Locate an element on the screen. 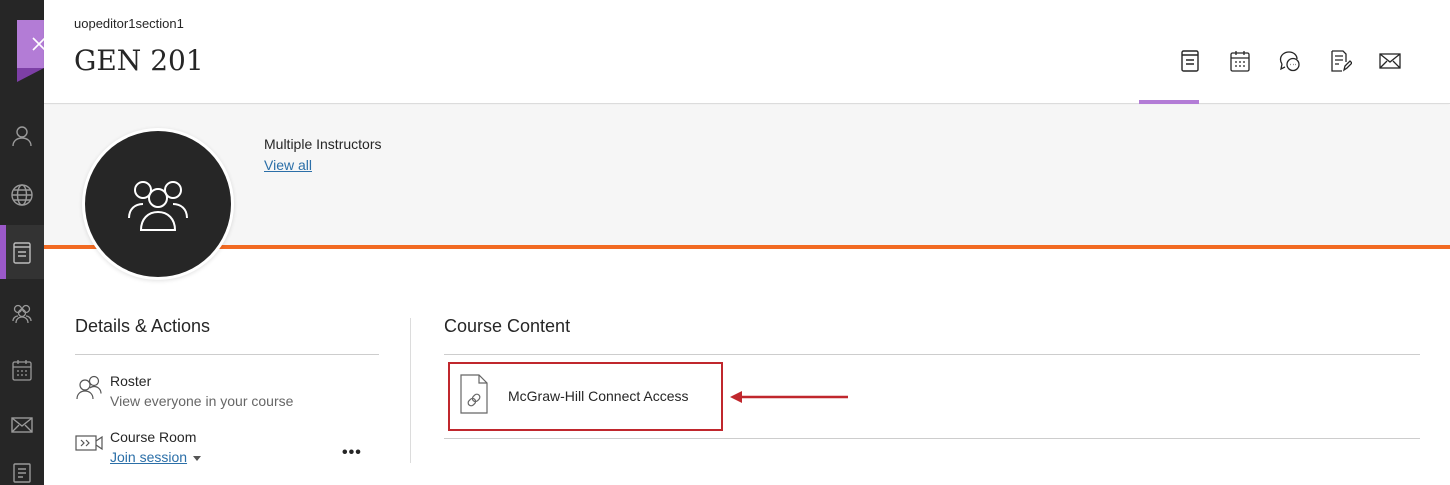 The height and width of the screenshot is (485, 1450). rail-calendar-icon is located at coordinates (22, 370).